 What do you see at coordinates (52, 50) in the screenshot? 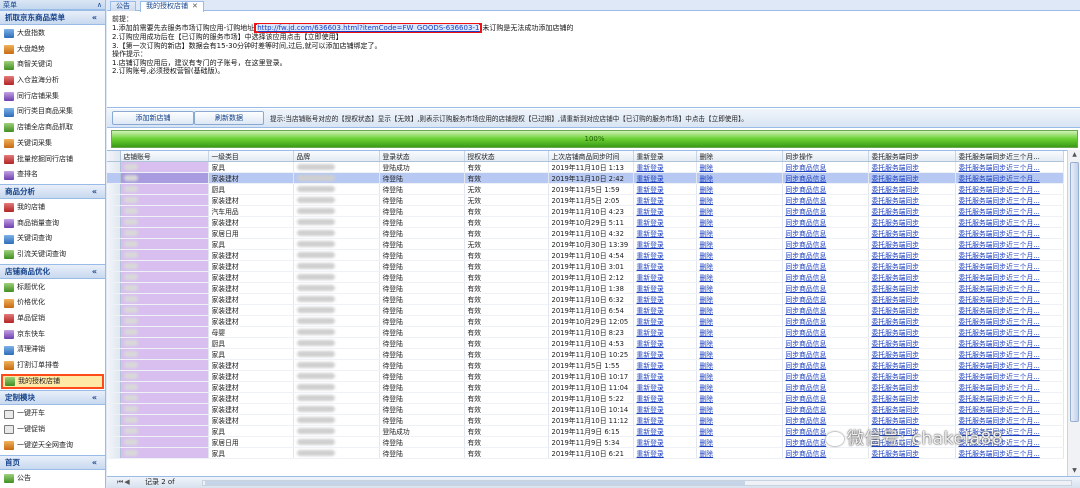
I see `sidebar-item: 大盘趋势` at bounding box center [52, 50].